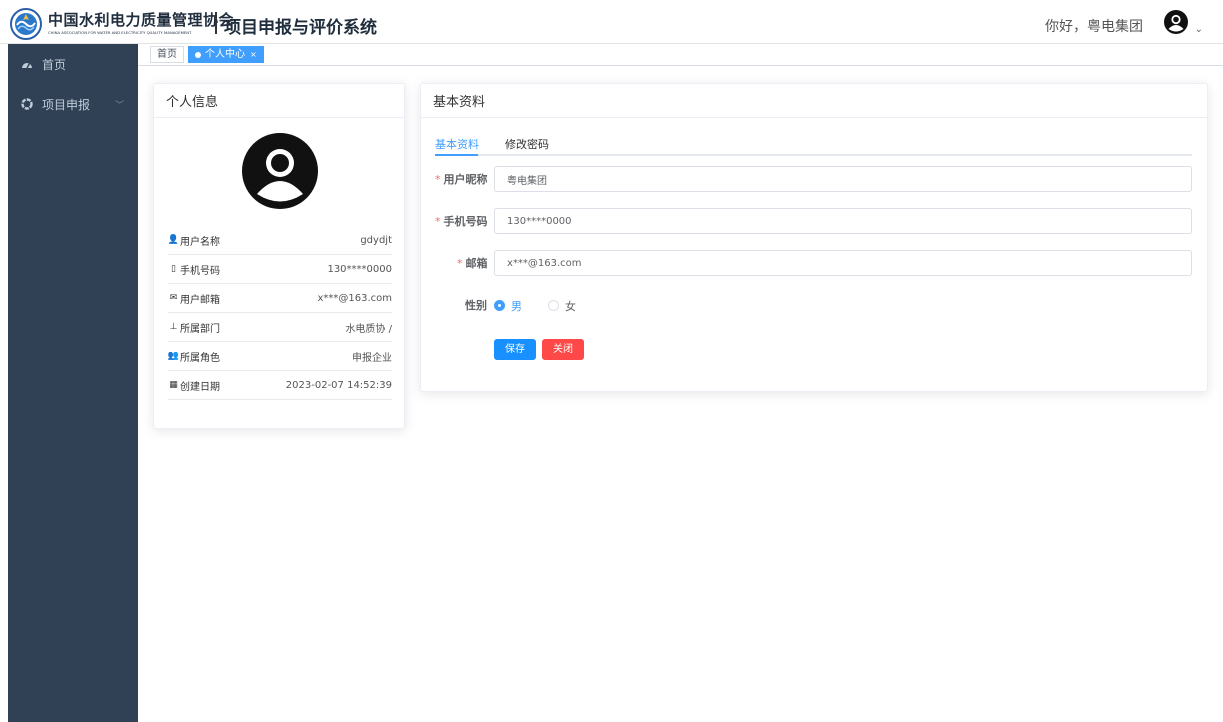 This screenshot has height=722, width=1223. I want to click on list-item: 👥 所属角色 申报企业, so click(280, 356).